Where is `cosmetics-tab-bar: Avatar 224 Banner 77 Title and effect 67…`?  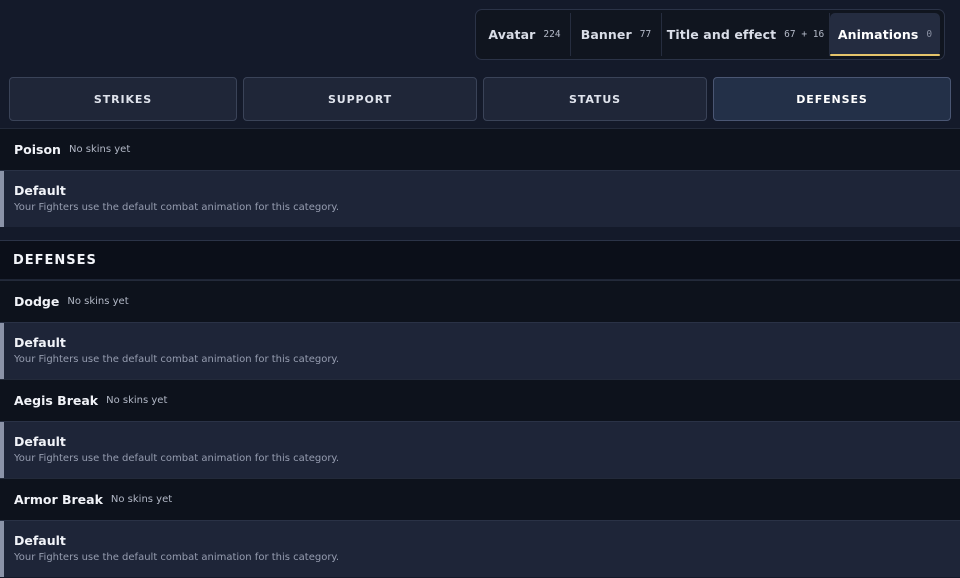
cosmetics-tab-bar: Avatar 224 Banner 77 Title and effect 67… is located at coordinates (710, 34).